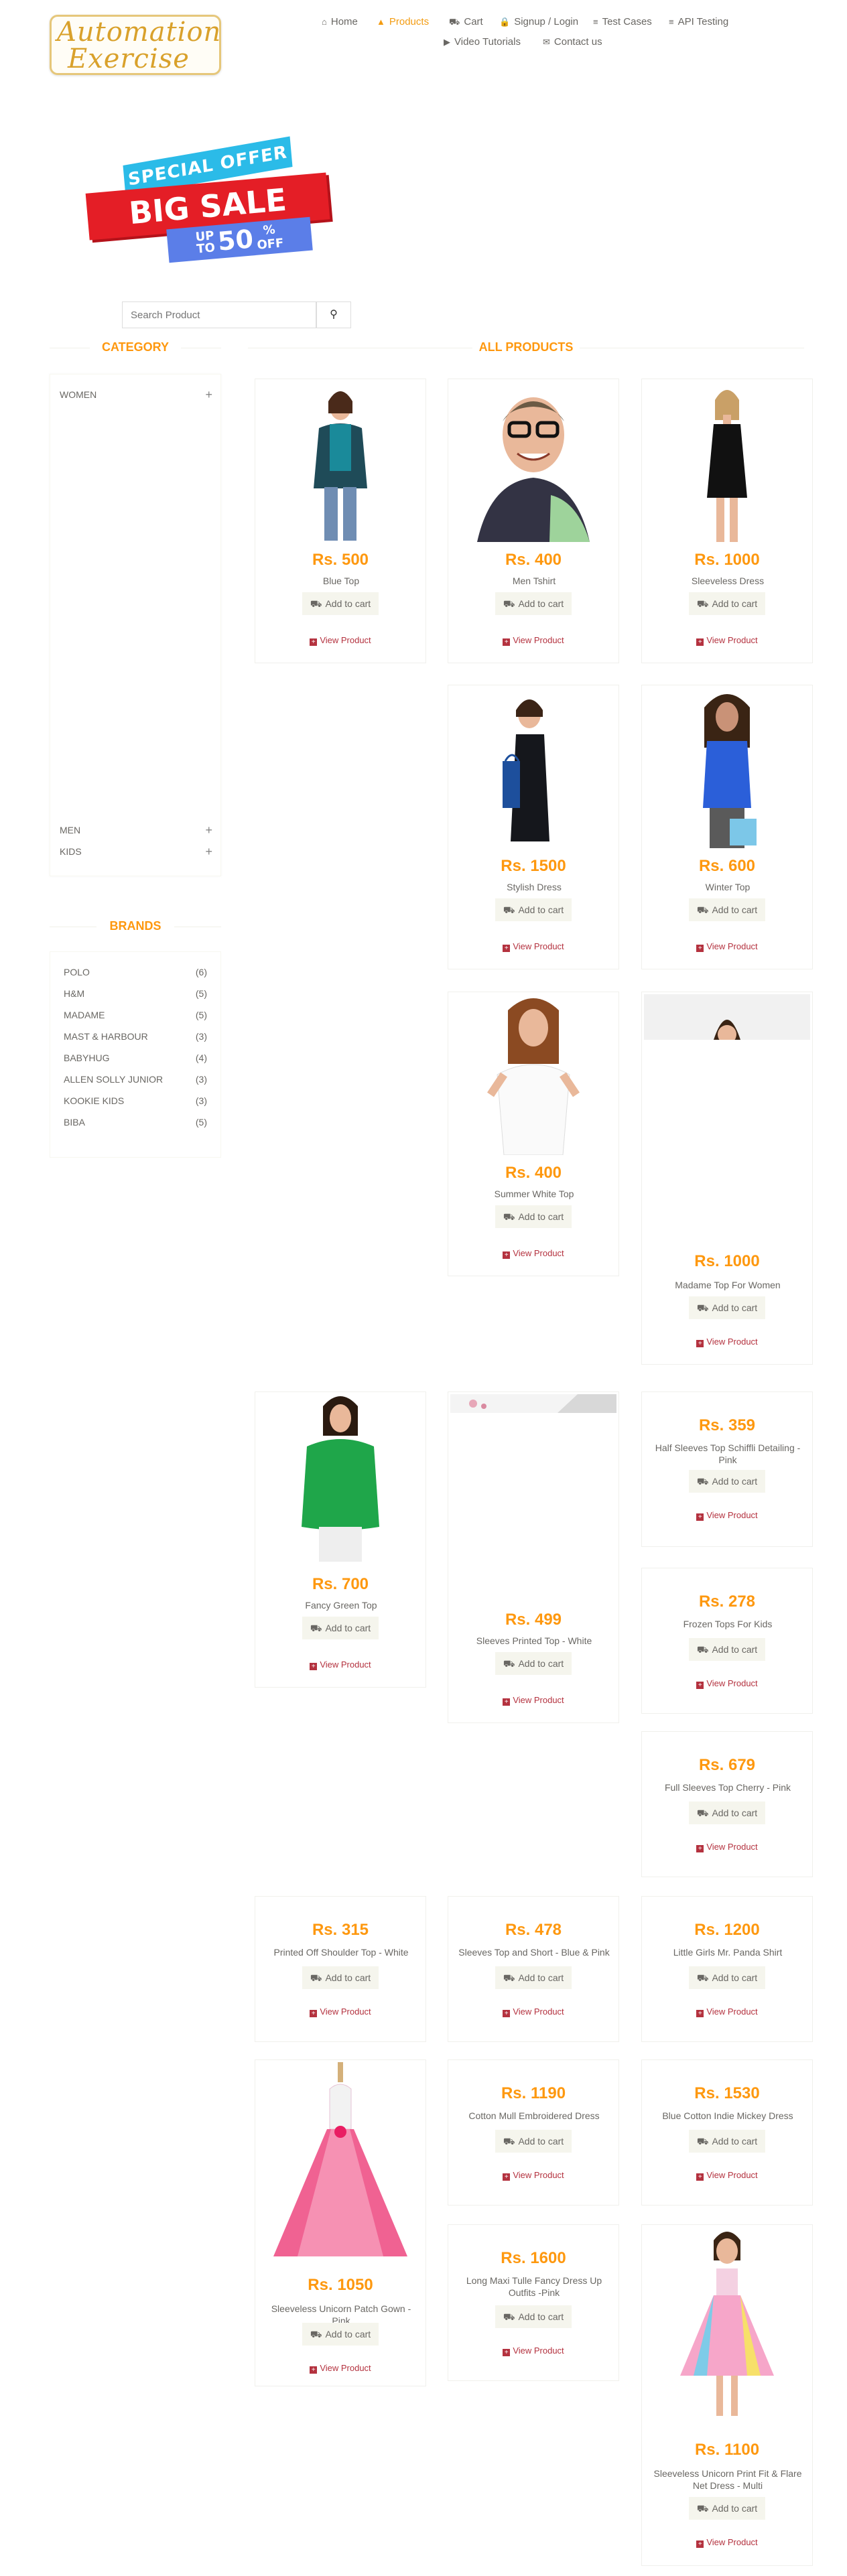 Image resolution: width=847 pixels, height=2576 pixels. I want to click on nav-cart: ⛟ Cart, so click(466, 22).